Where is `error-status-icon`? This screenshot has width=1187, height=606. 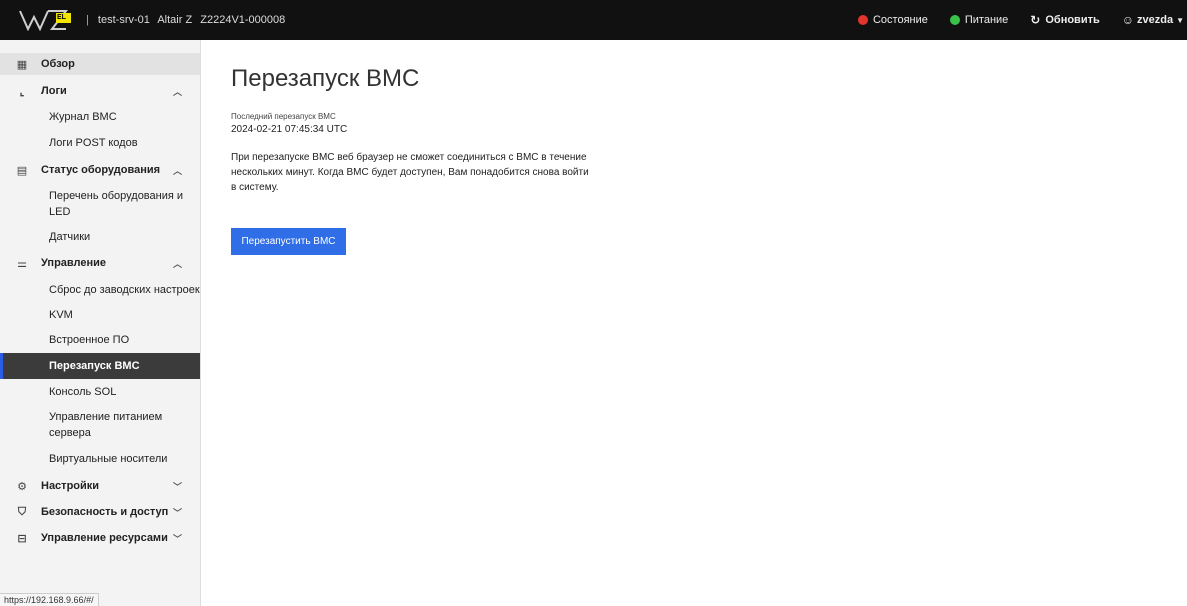 error-status-icon is located at coordinates (862, 20).